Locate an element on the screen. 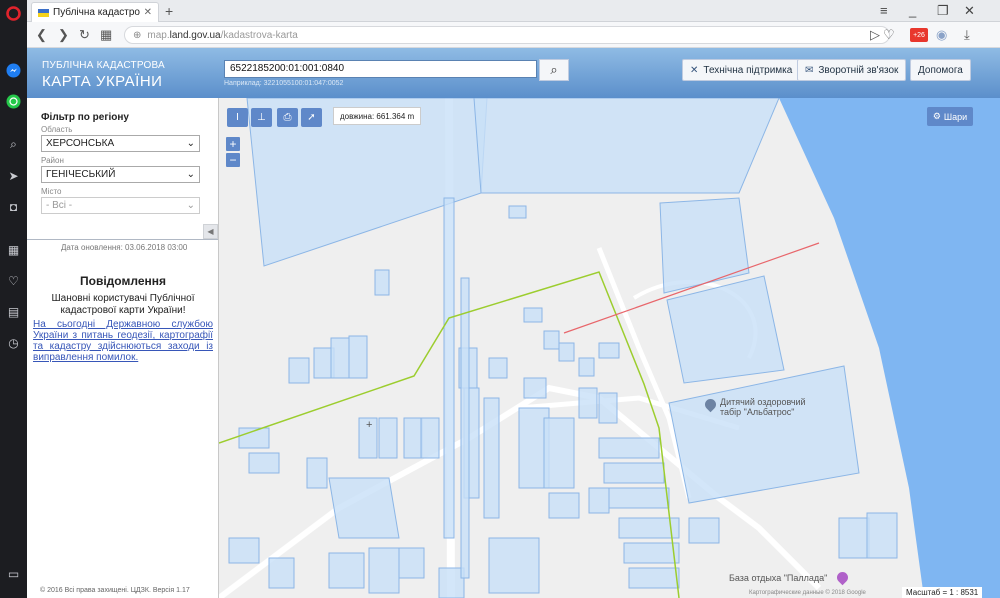  cadastral-search-input: 6522185200:01:001:0840 is located at coordinates (380, 69).